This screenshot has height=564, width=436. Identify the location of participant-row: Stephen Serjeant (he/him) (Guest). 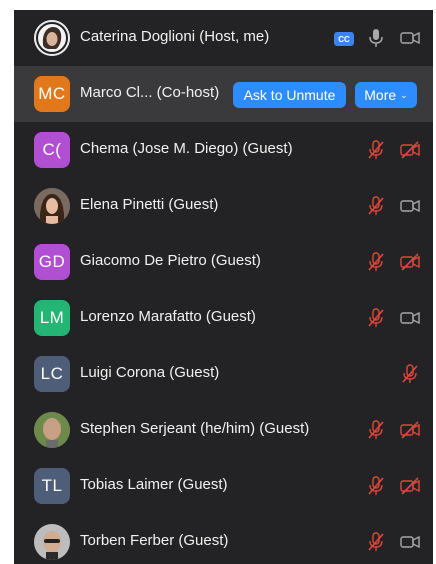
(223, 430).